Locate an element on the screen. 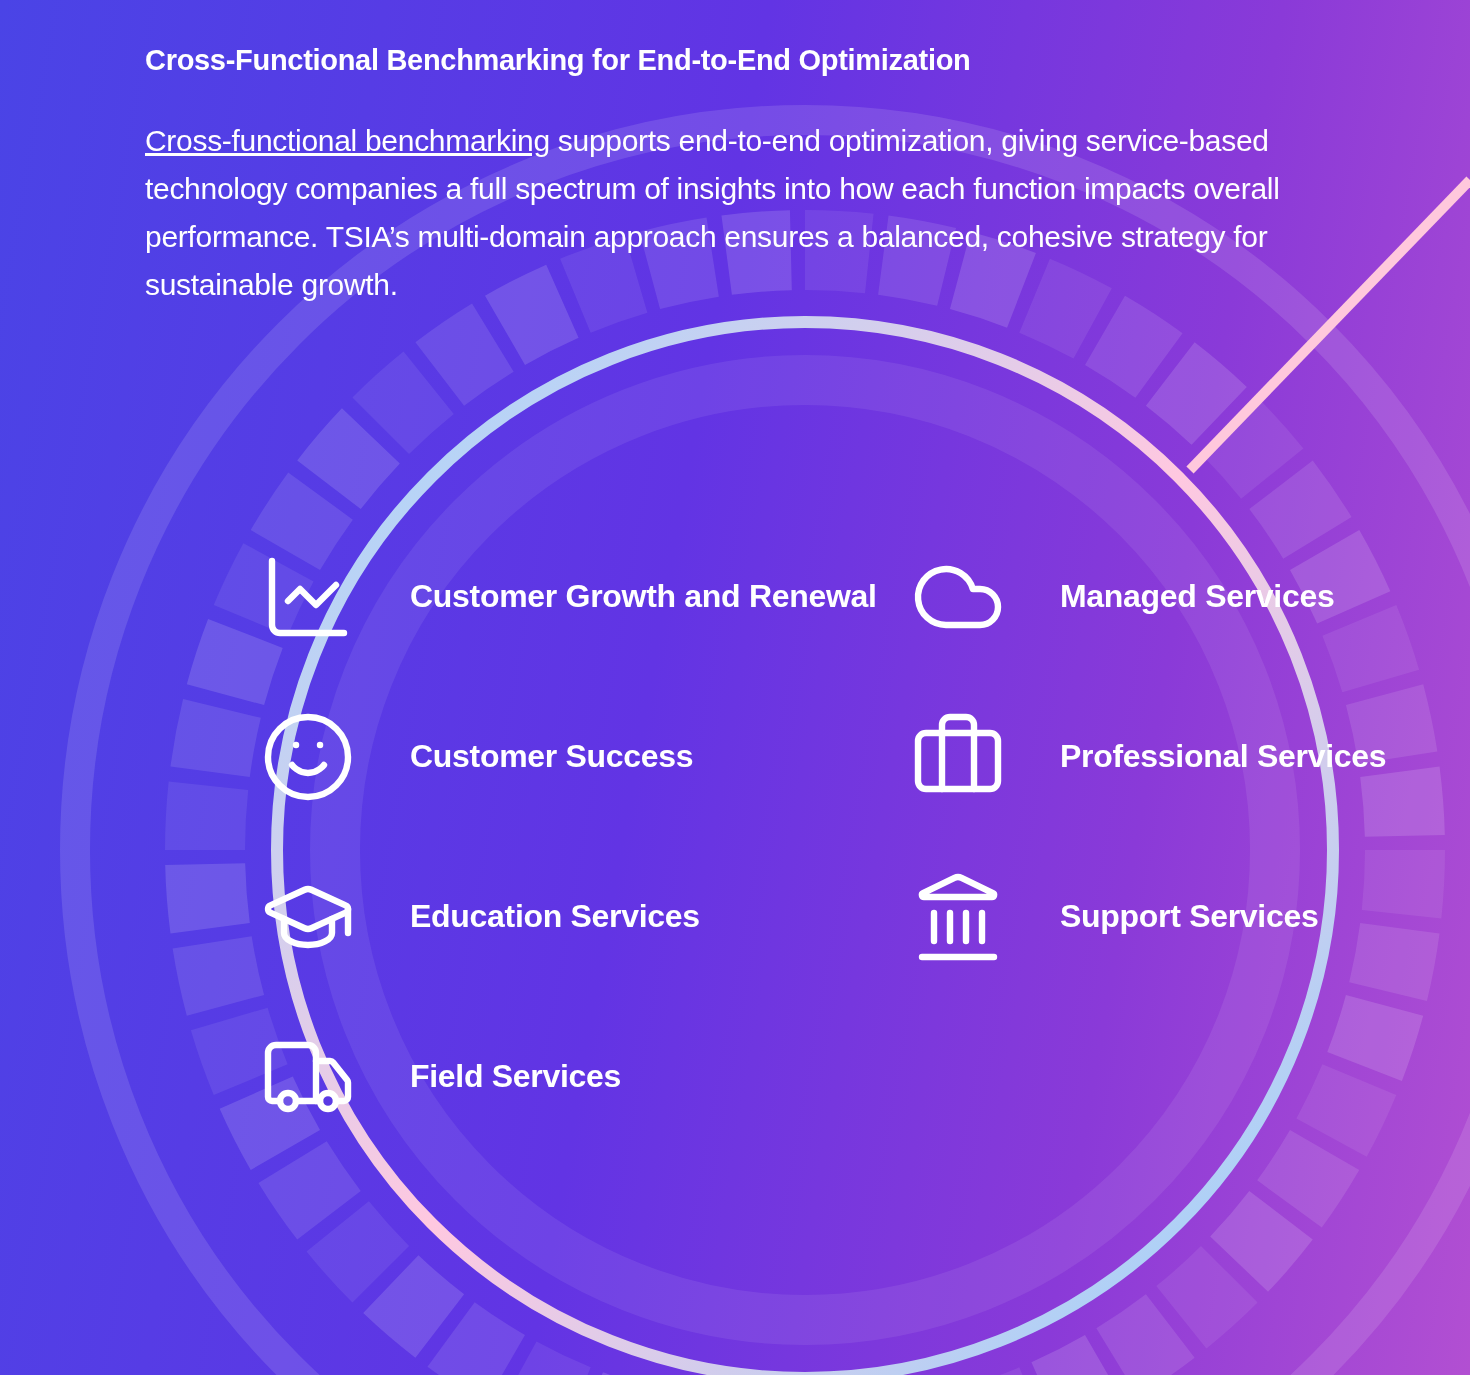 This screenshot has width=1470, height=1375. service-label: Support Services is located at coordinates (1189, 916).